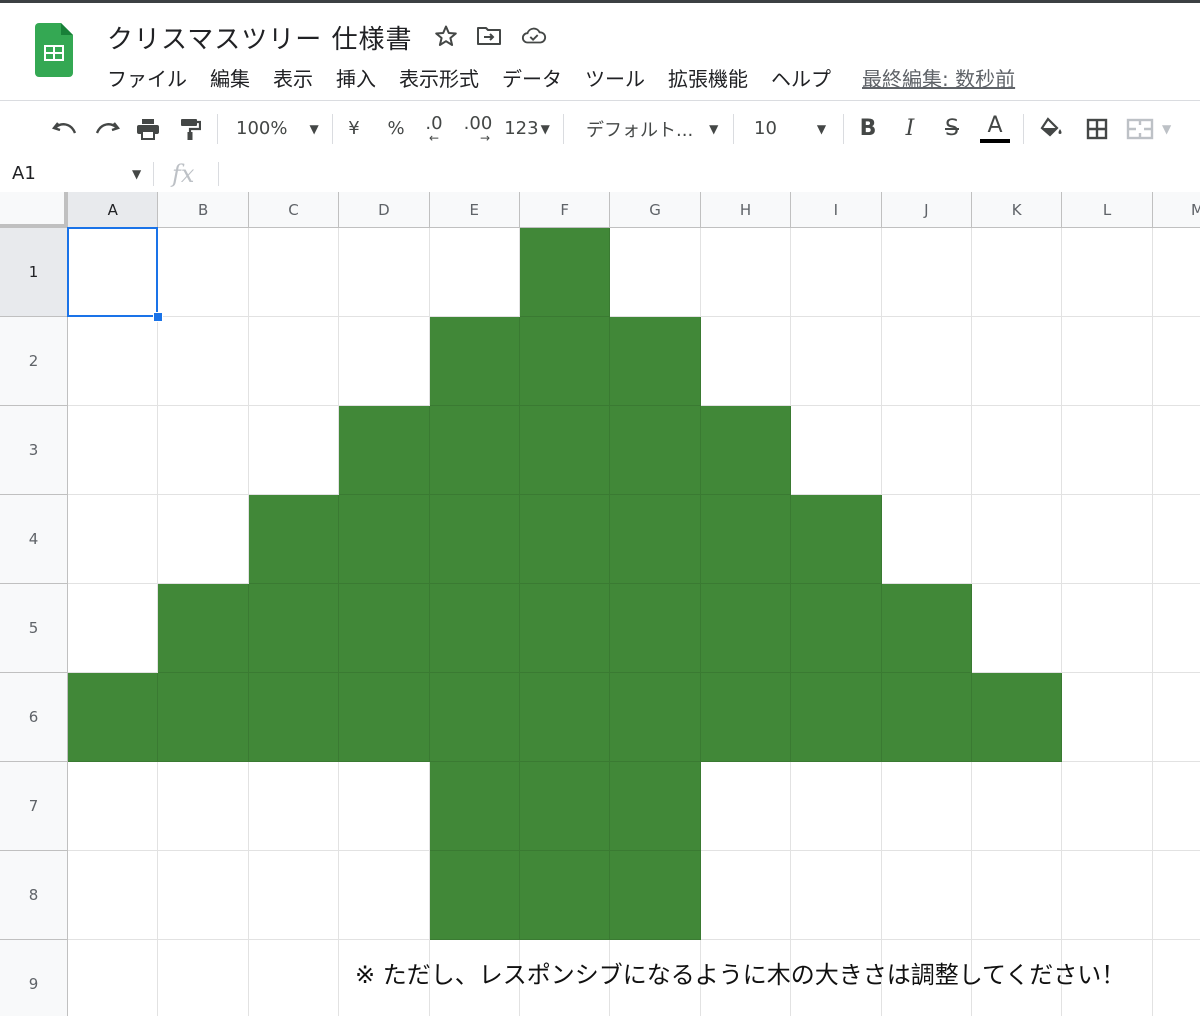 This screenshot has height=1016, width=1200. Describe the element at coordinates (148, 128) in the screenshot. I see `print-icon` at that location.